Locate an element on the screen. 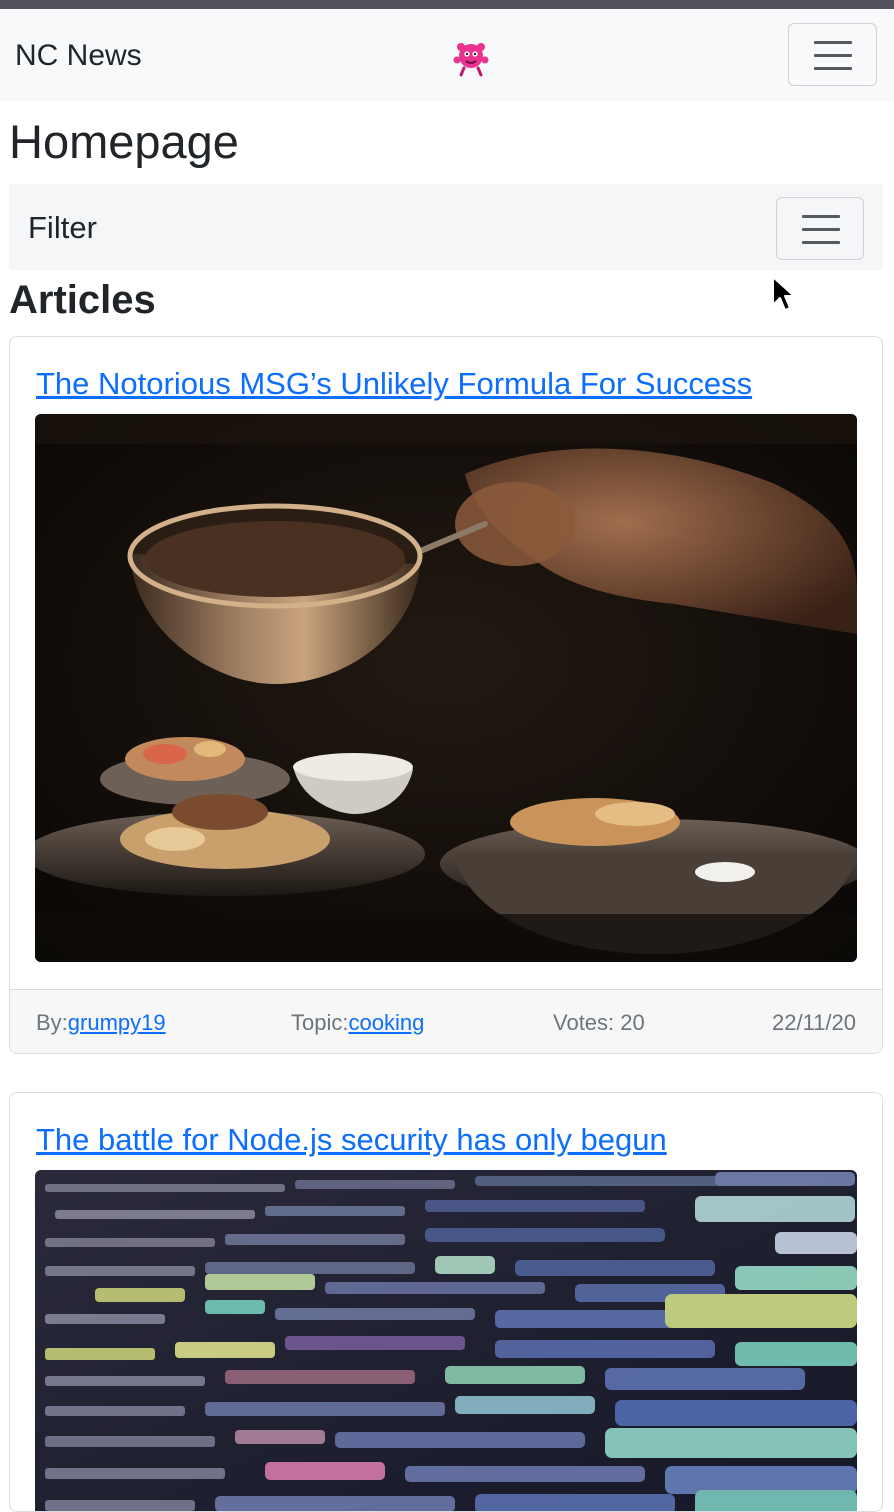 Image resolution: width=894 pixels, height=1512 pixels. brand-link: NC News is located at coordinates (78, 56).